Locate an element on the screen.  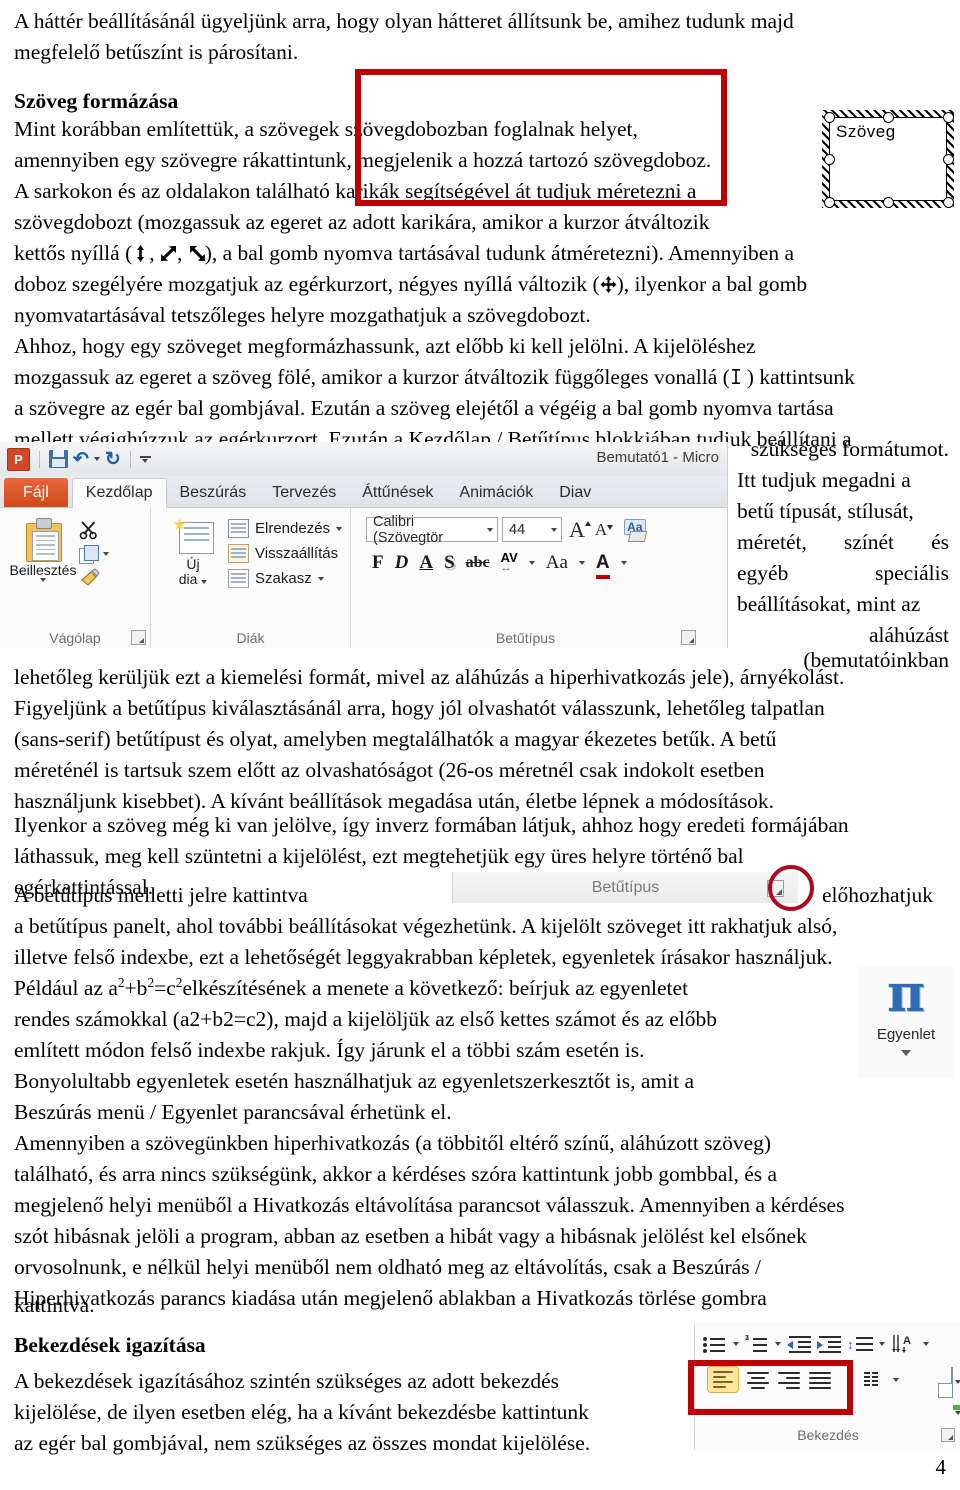
bullets-icon is located at coordinates (715, 1344).